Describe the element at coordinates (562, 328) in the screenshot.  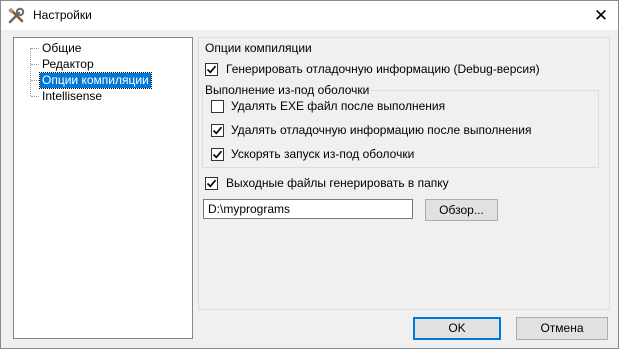
I see `cancel-button: Отмена` at that location.